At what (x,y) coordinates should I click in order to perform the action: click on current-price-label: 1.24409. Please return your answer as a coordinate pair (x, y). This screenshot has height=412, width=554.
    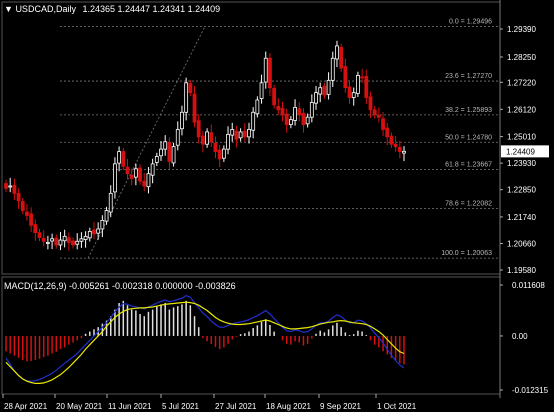
    Looking at the image, I should click on (520, 151).